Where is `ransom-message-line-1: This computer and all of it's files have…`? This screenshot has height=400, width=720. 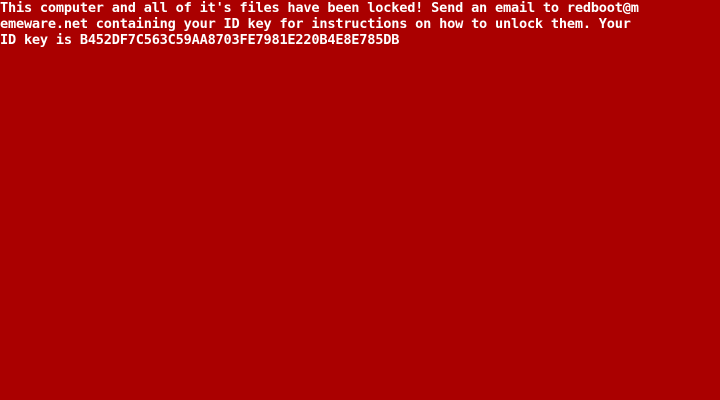
ransom-message-line-1: This computer and all of it's files have… is located at coordinates (319, 8).